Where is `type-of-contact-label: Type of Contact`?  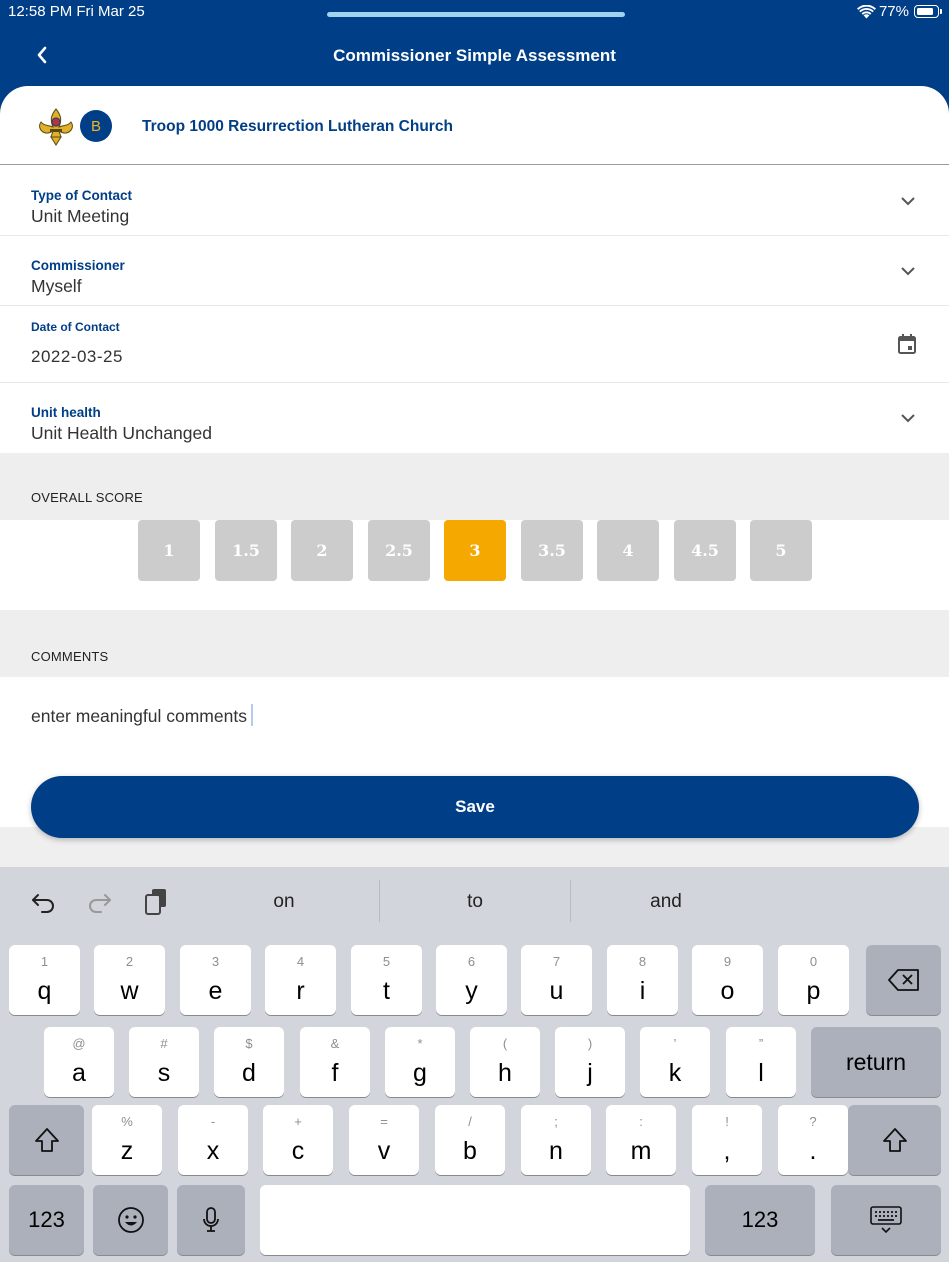 type-of-contact-label: Type of Contact is located at coordinates (81, 195).